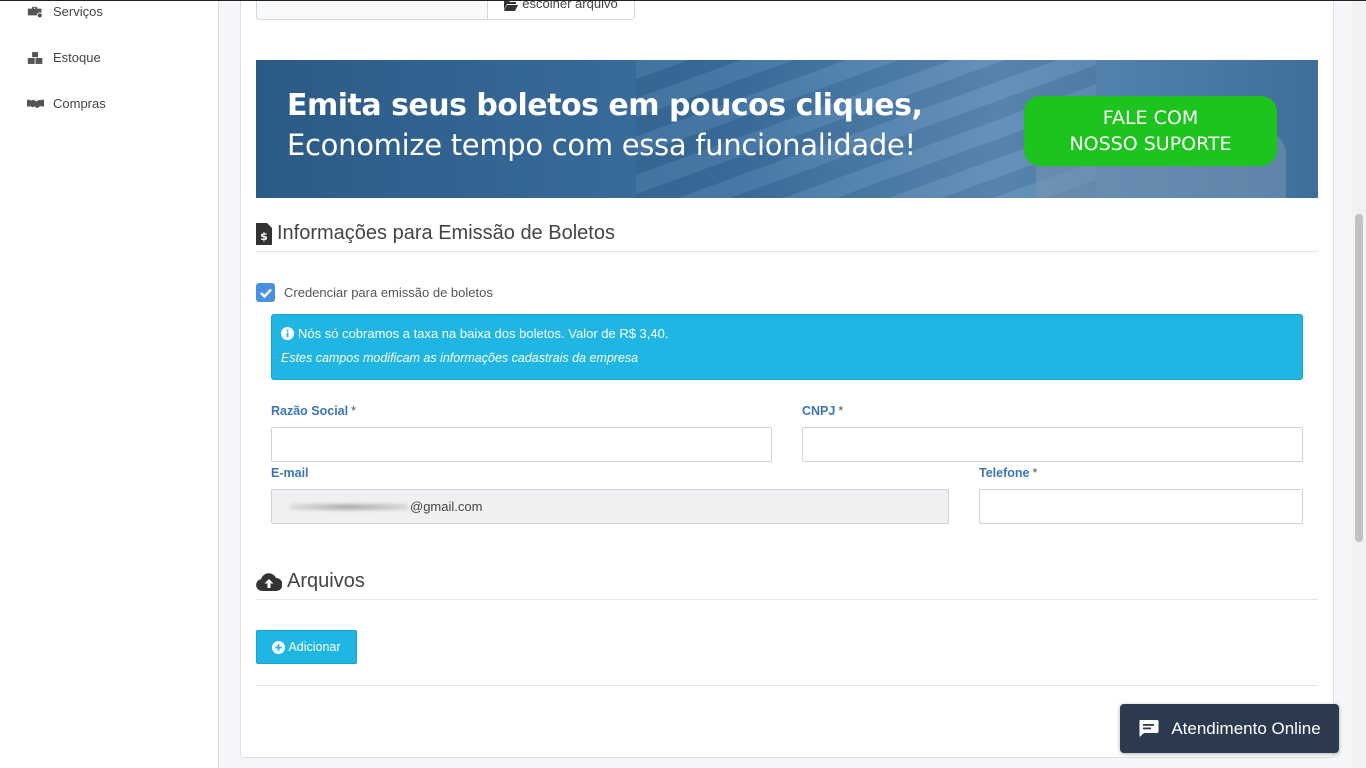 The image size is (1366, 768). I want to click on section-title-text: Arquivos, so click(326, 581).